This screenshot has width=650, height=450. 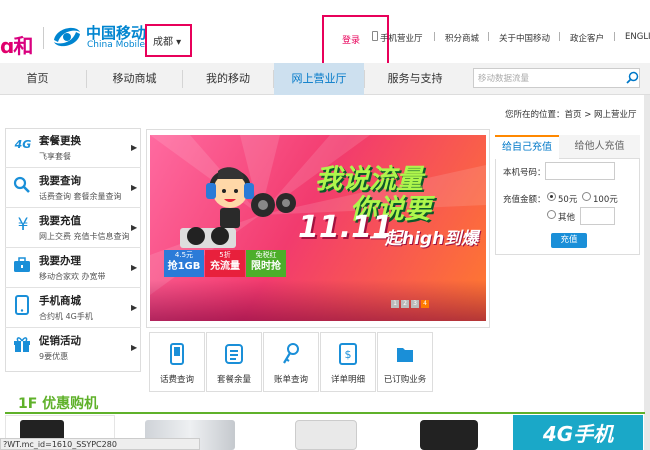 What do you see at coordinates (375, 36) in the screenshot?
I see `mobile-icon` at bounding box center [375, 36].